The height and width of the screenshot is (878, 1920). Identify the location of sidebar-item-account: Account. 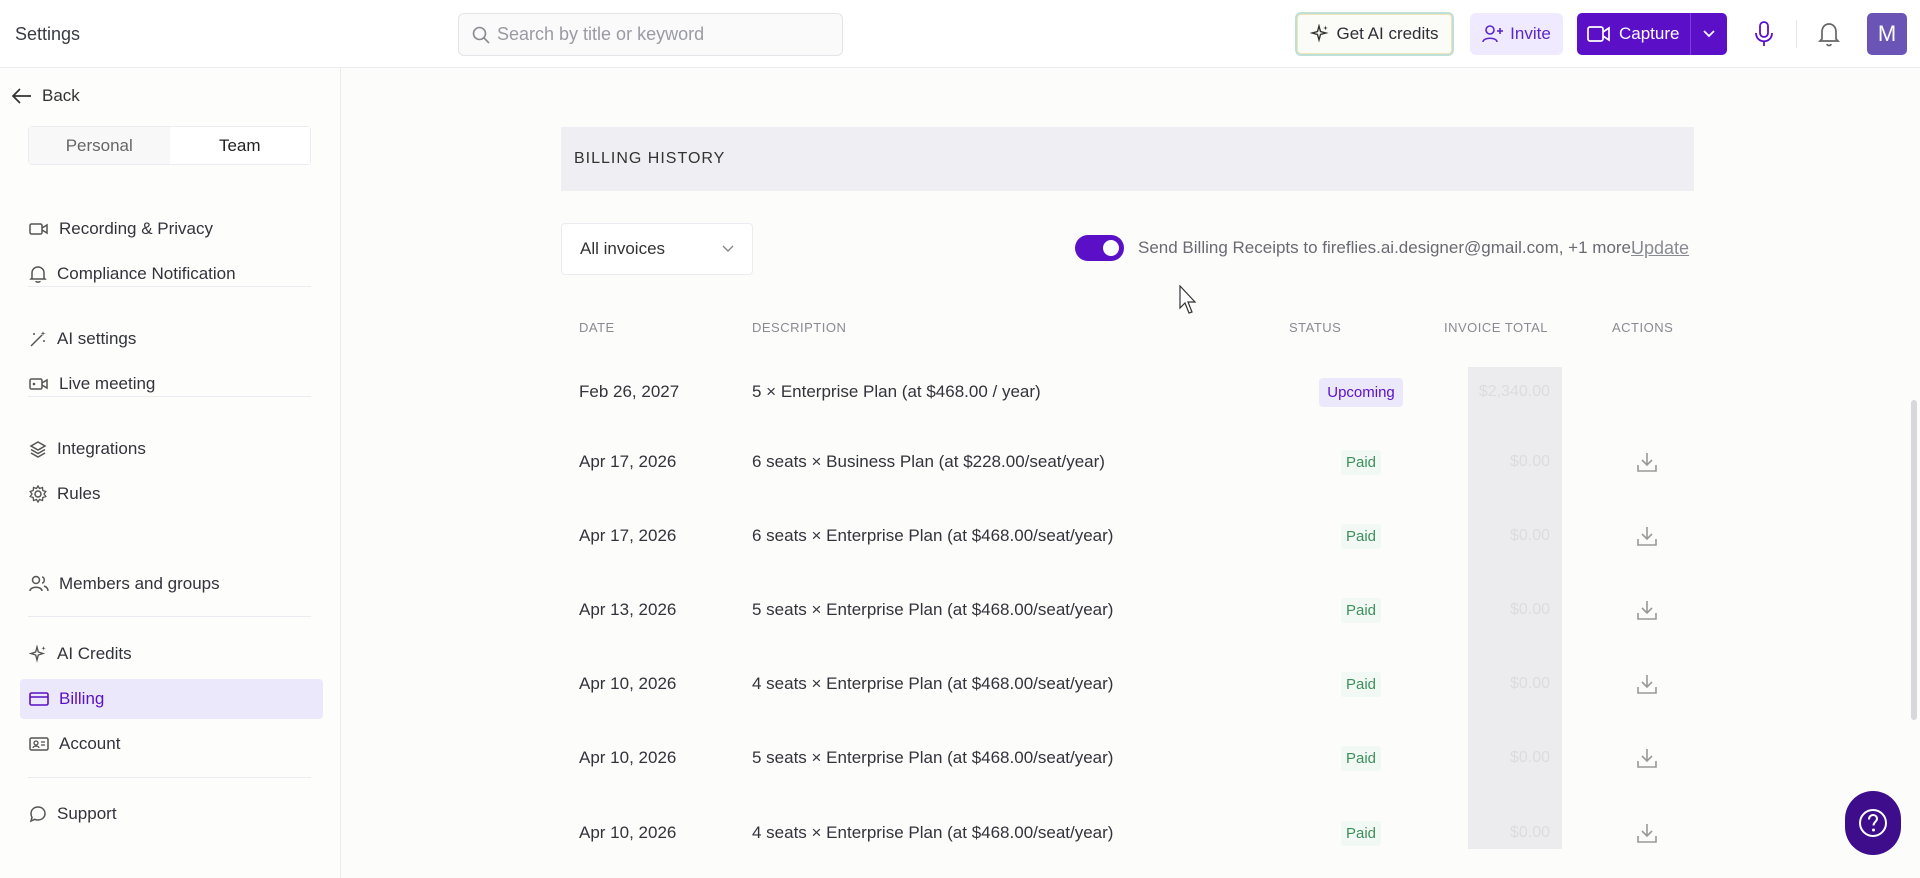
(171, 744).